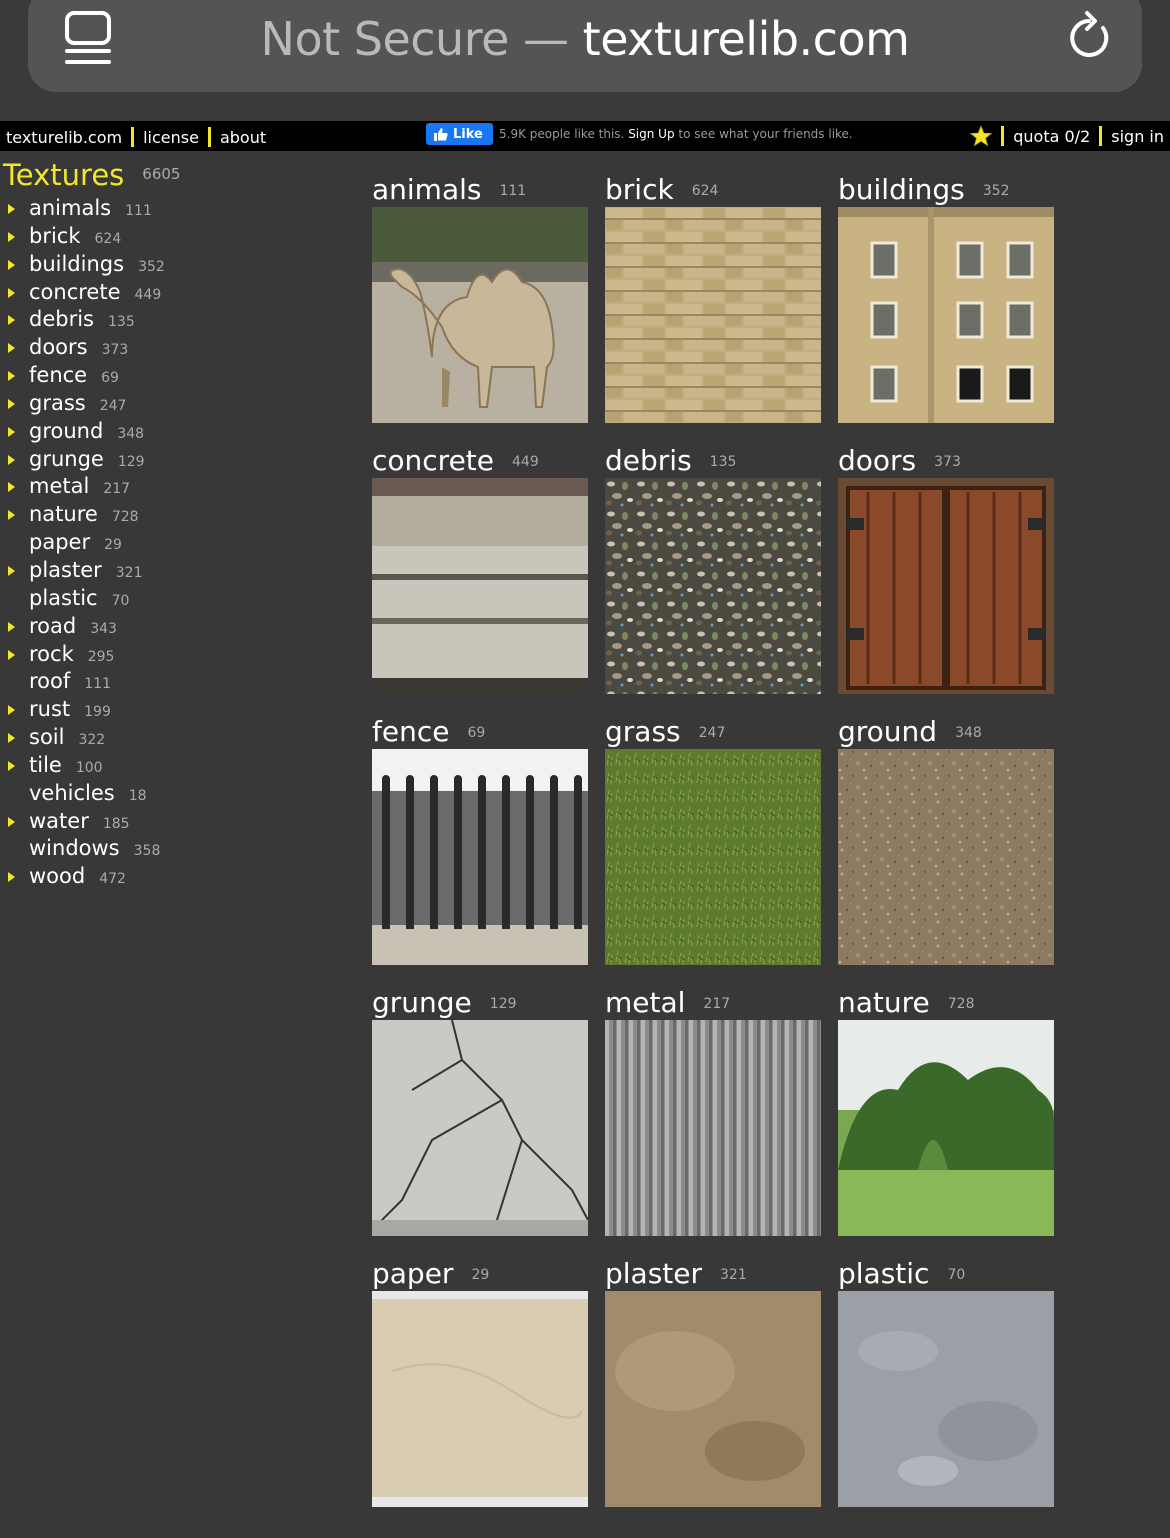  I want to click on divider, so click(1003, 136).